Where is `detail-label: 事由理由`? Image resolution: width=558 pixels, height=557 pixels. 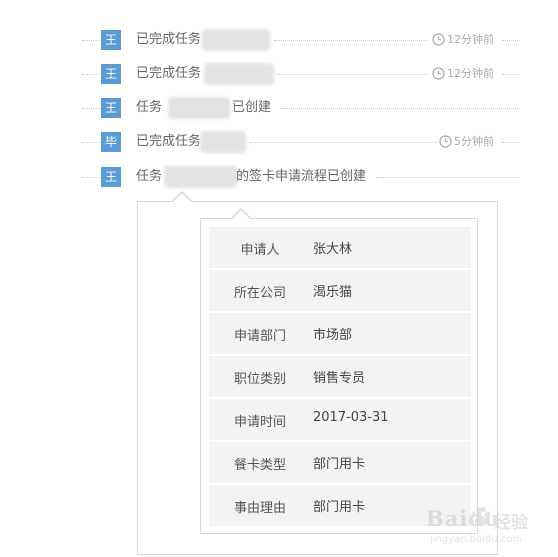
detail-label: 事由理由 is located at coordinates (259, 508).